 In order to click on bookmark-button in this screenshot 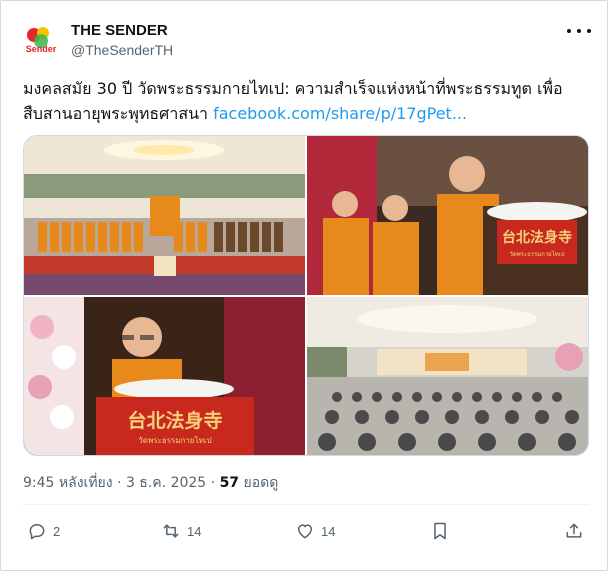, I will do `click(440, 531)`.